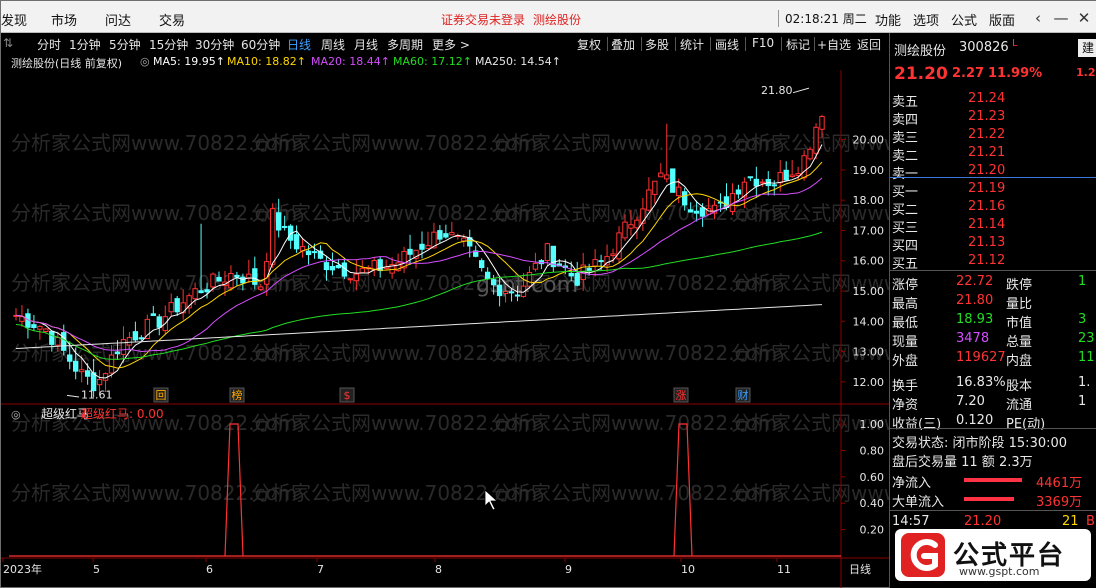 The width and height of the screenshot is (1096, 588). I want to click on tab-period-weekly: 周线, so click(333, 44).